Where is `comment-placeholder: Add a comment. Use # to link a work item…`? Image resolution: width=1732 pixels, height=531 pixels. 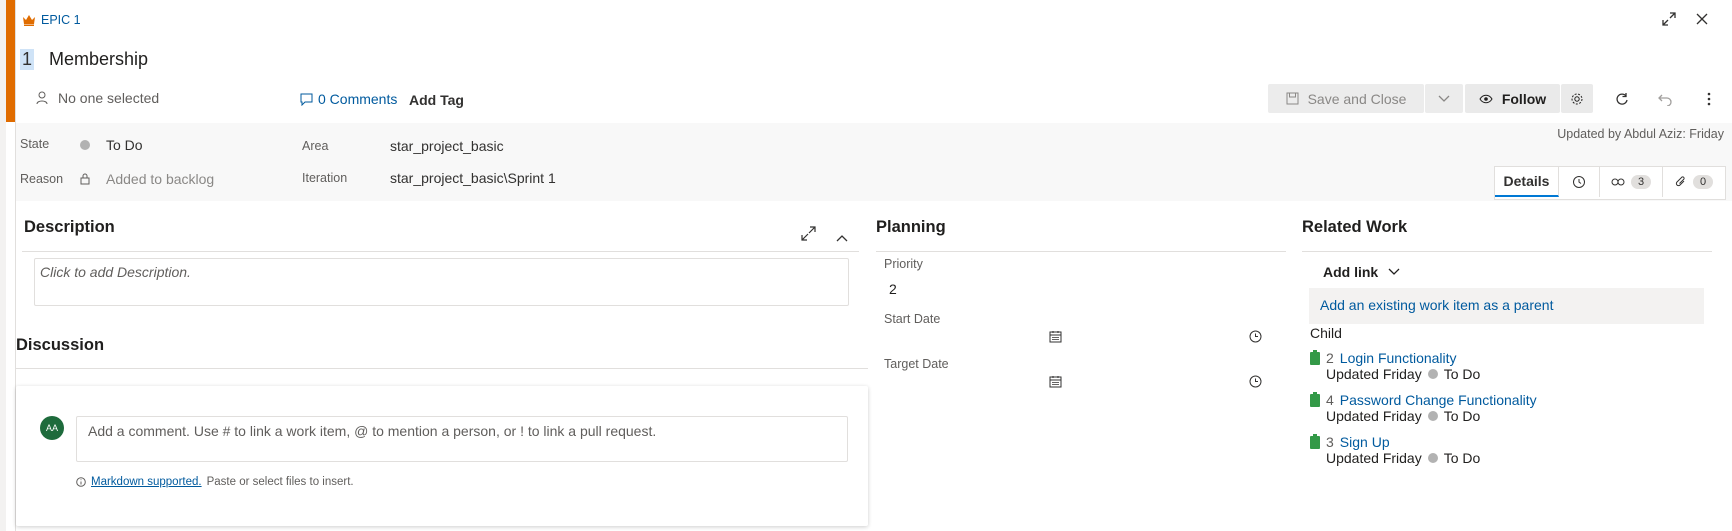
comment-placeholder: Add a comment. Use # to link a work item… is located at coordinates (372, 431).